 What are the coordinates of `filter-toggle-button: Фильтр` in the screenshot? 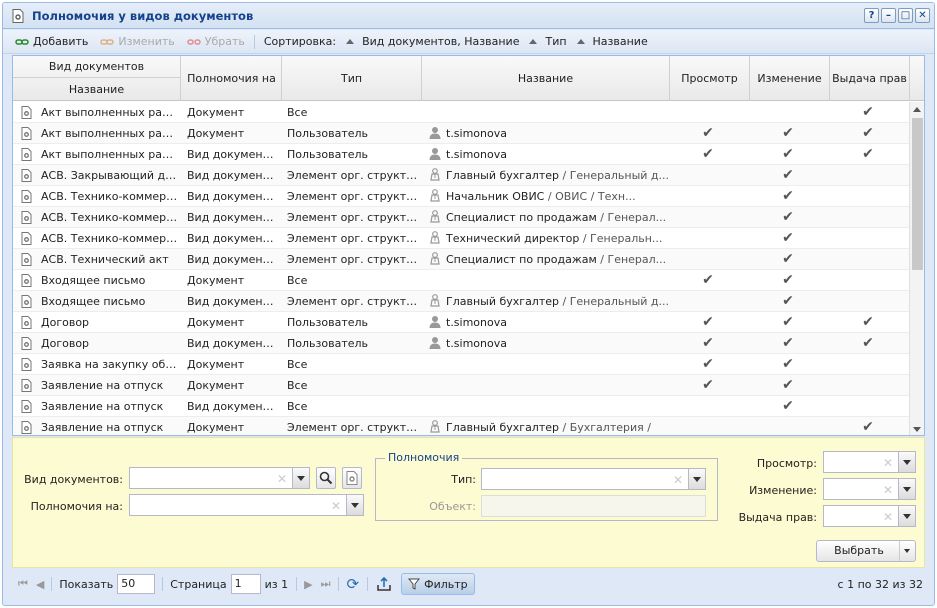 It's located at (438, 584).